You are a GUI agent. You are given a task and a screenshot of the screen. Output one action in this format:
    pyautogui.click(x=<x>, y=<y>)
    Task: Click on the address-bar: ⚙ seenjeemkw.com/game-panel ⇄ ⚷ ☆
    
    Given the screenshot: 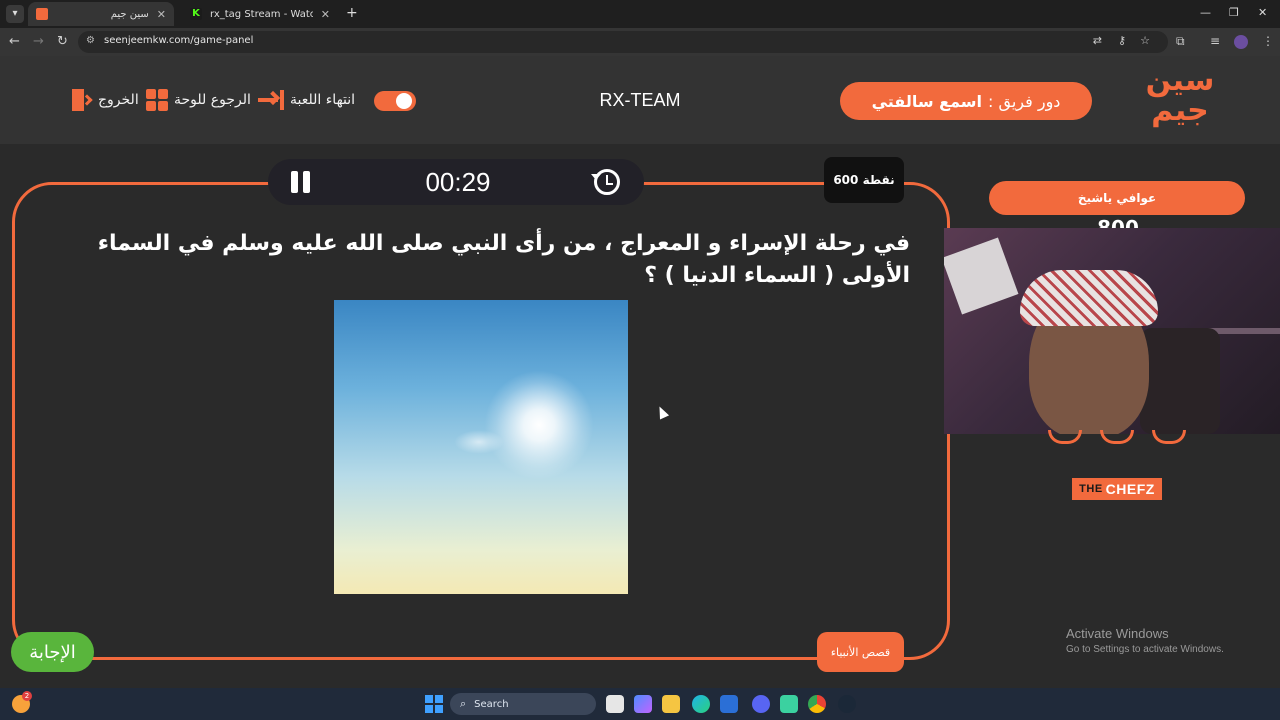 What is the action you would take?
    pyautogui.click(x=623, y=42)
    